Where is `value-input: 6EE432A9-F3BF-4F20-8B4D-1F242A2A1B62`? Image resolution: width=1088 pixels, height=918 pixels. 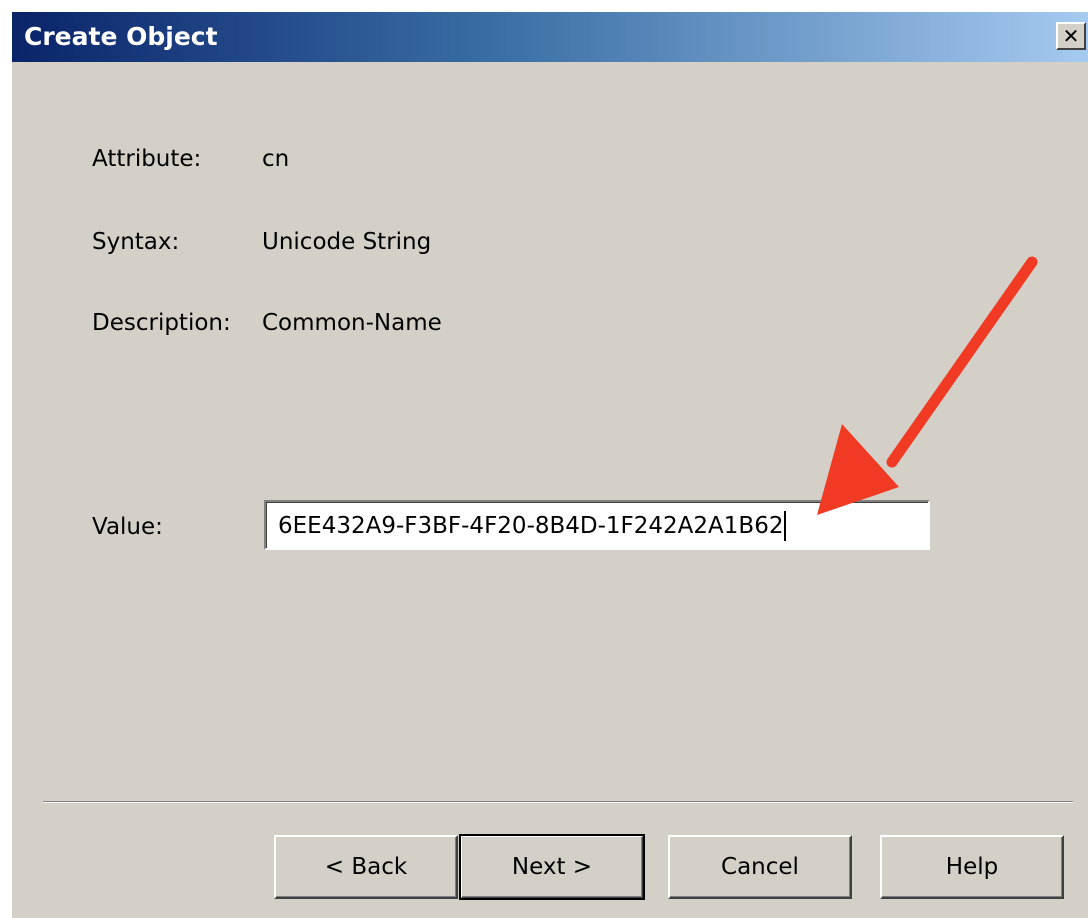
value-input: 6EE432A9-F3BF-4F20-8B4D-1F242A2A1B62 is located at coordinates (597, 525).